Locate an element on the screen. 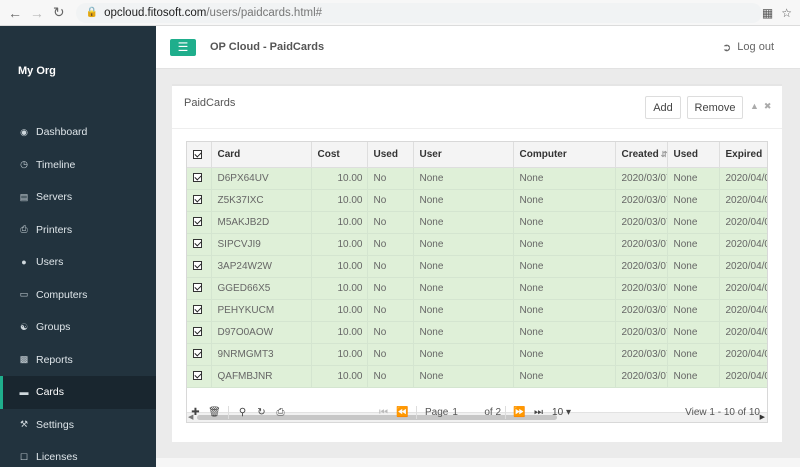 The height and width of the screenshot is (467, 800). menu-toggle-button: ☰ is located at coordinates (183, 47).